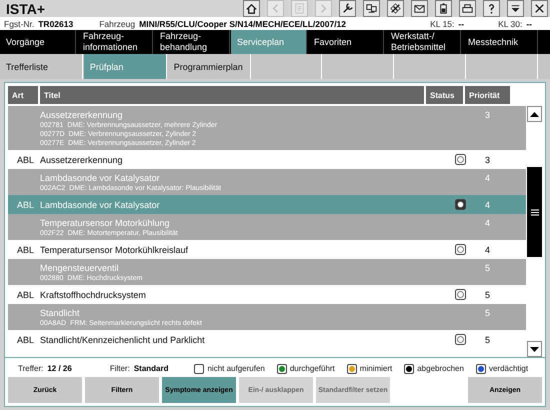 The height and width of the screenshot is (410, 550). What do you see at coordinates (105, 223) in the screenshot?
I see `group-title: Temperatursensor Motorkühlung` at bounding box center [105, 223].